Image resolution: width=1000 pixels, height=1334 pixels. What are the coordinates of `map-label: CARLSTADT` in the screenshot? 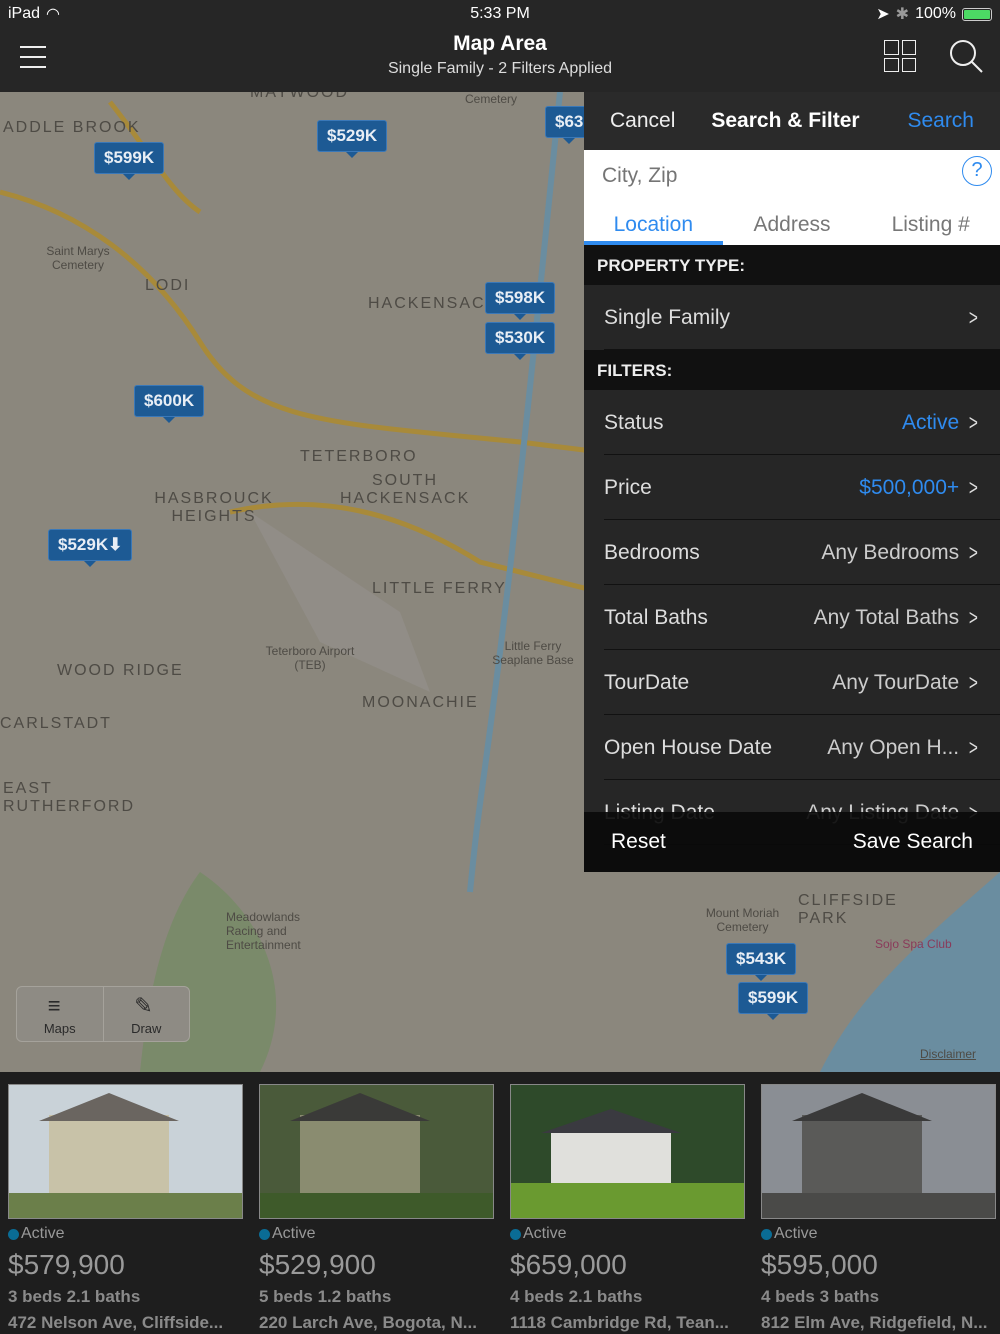 It's located at (56, 723).